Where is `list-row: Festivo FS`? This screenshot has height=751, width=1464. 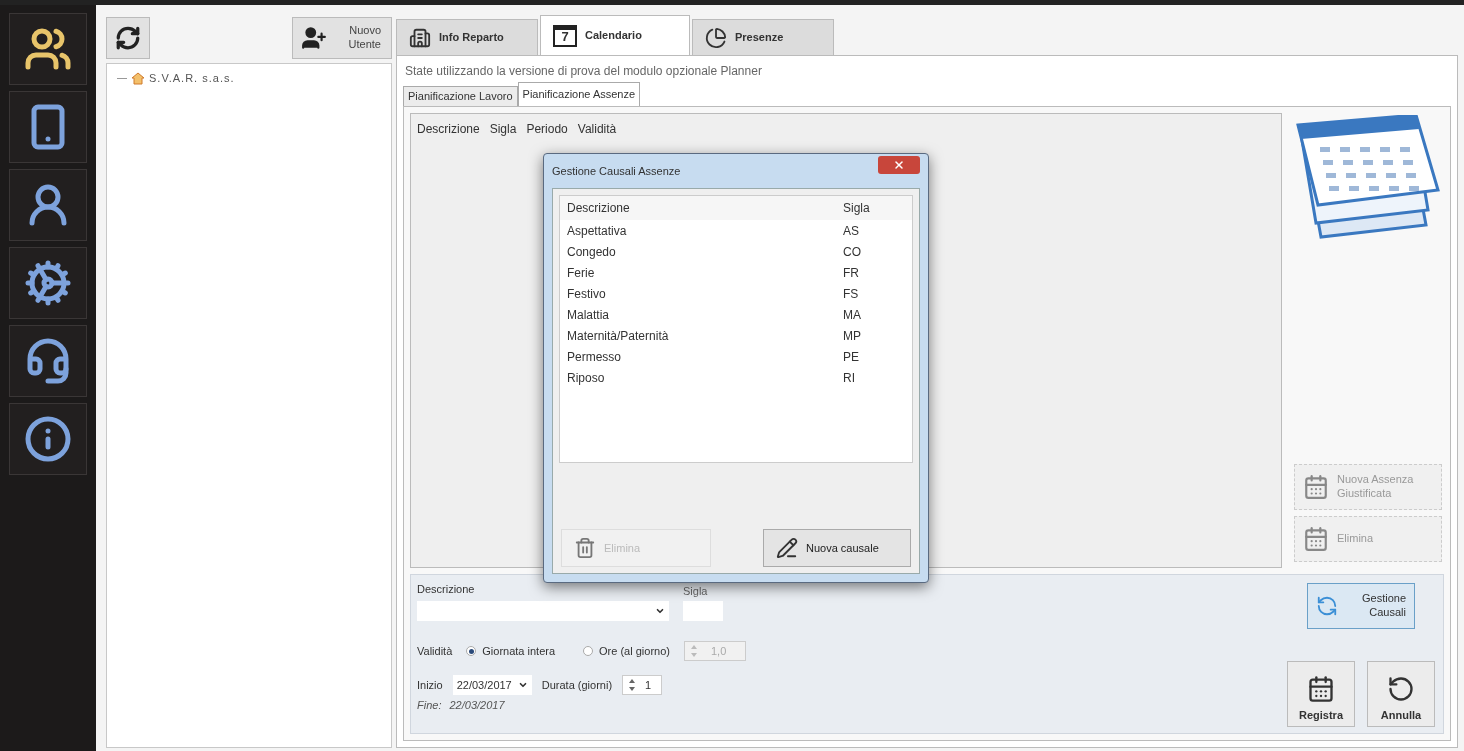 list-row: Festivo FS is located at coordinates (736, 293).